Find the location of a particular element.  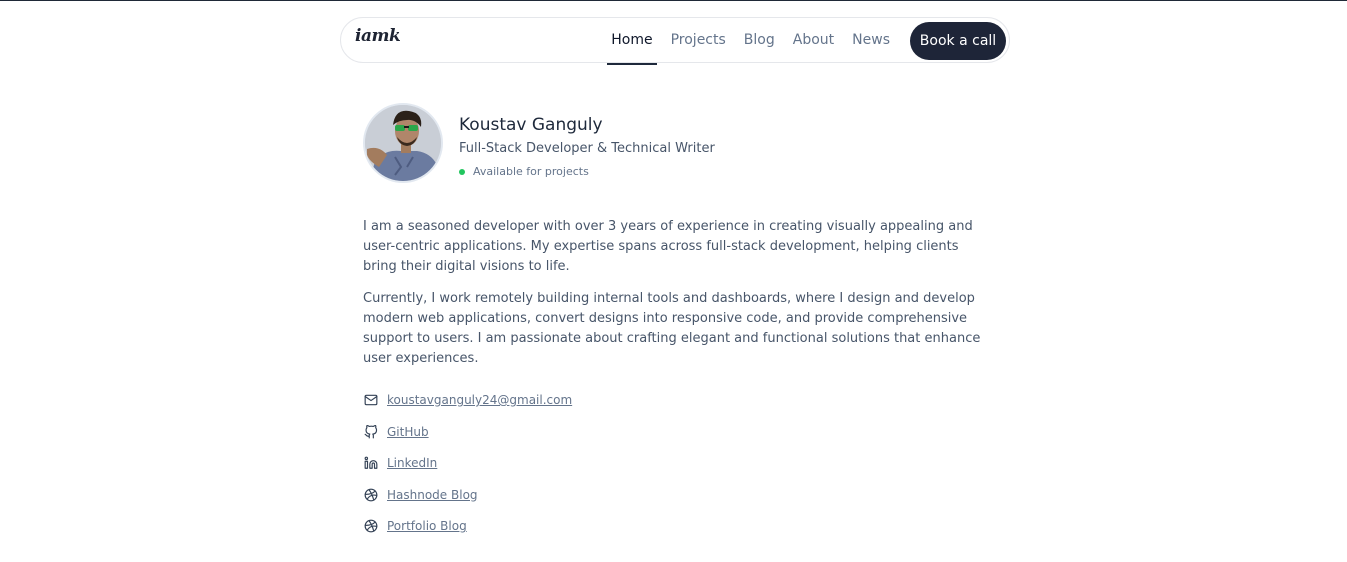

availability-status: Available for projects is located at coordinates (524, 171).